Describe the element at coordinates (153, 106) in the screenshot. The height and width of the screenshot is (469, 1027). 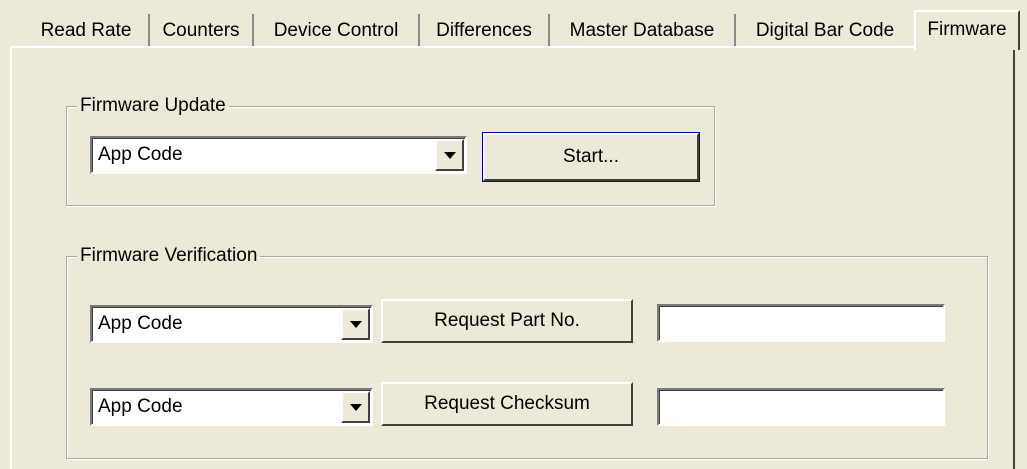
I see `firmware-update-title: Firmware Update` at that location.